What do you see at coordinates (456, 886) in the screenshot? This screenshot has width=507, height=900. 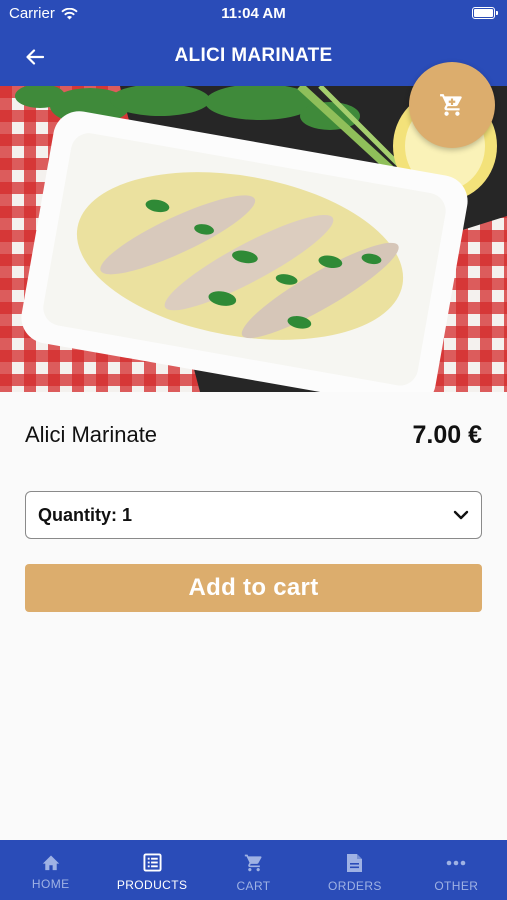 I see `tab-other-label: OTHER` at bounding box center [456, 886].